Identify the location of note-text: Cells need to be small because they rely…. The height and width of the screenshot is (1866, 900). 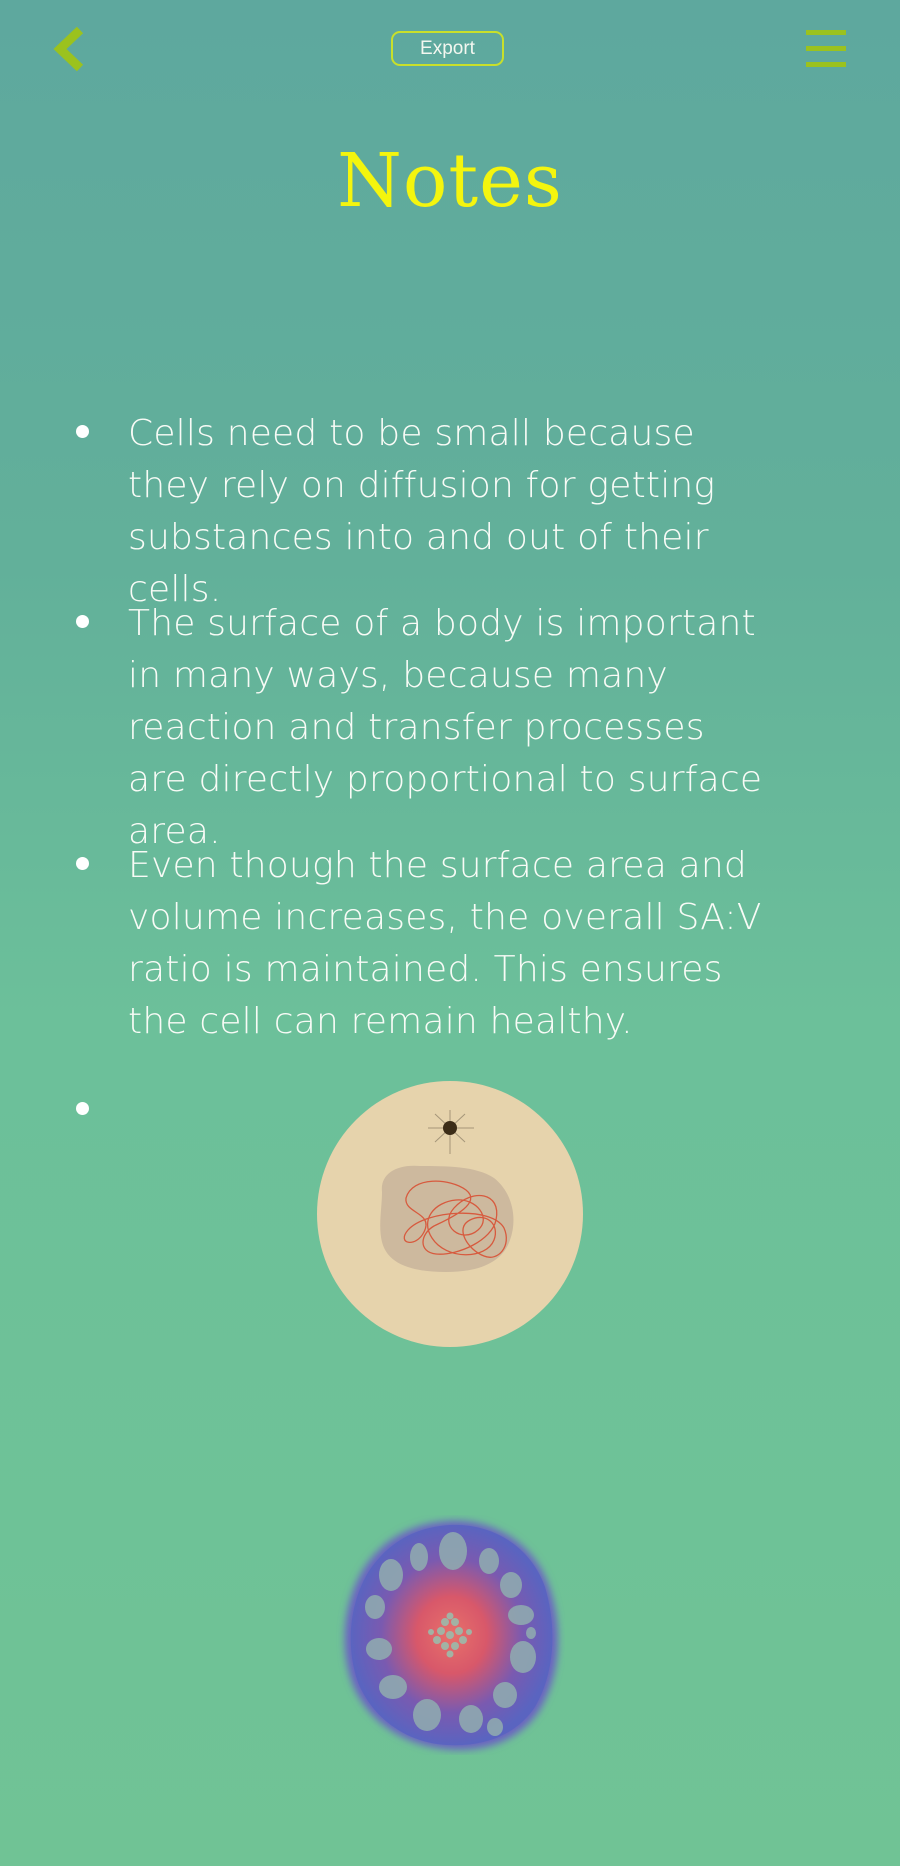
(422, 511).